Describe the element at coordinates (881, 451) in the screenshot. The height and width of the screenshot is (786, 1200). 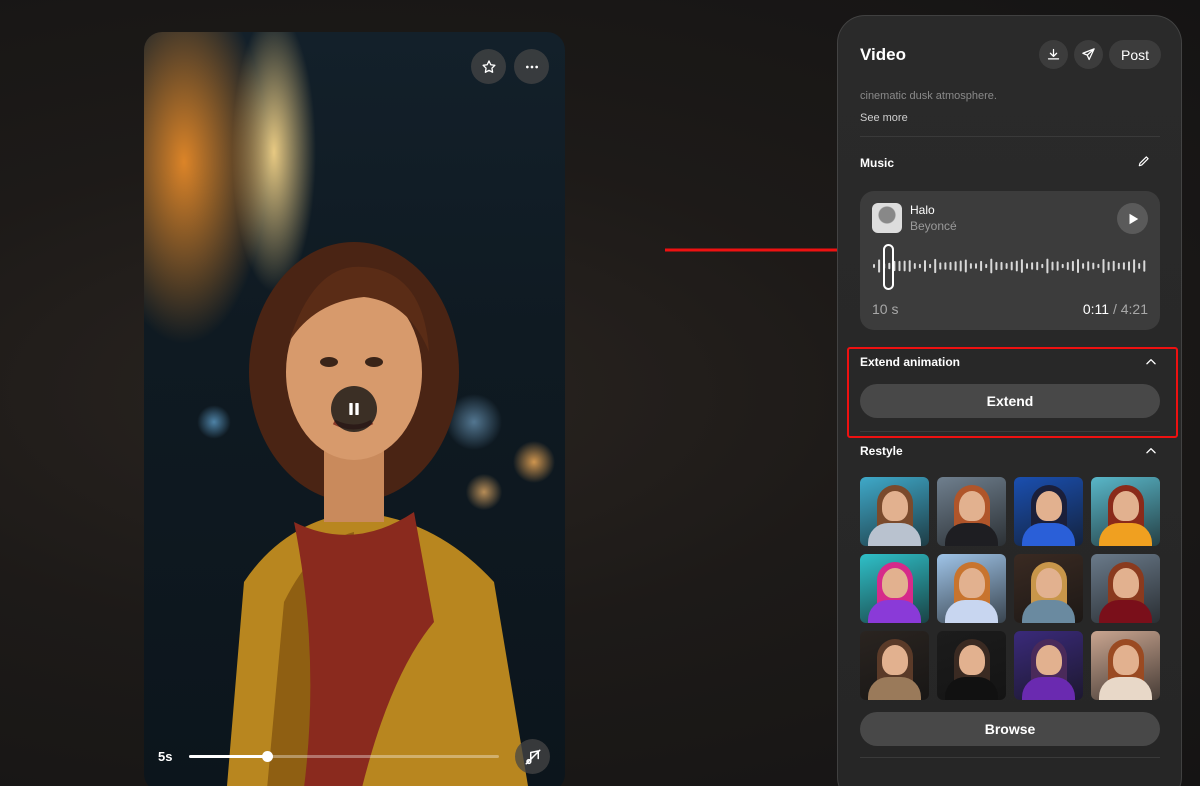
I see `restyle-section-title: Restyle` at that location.